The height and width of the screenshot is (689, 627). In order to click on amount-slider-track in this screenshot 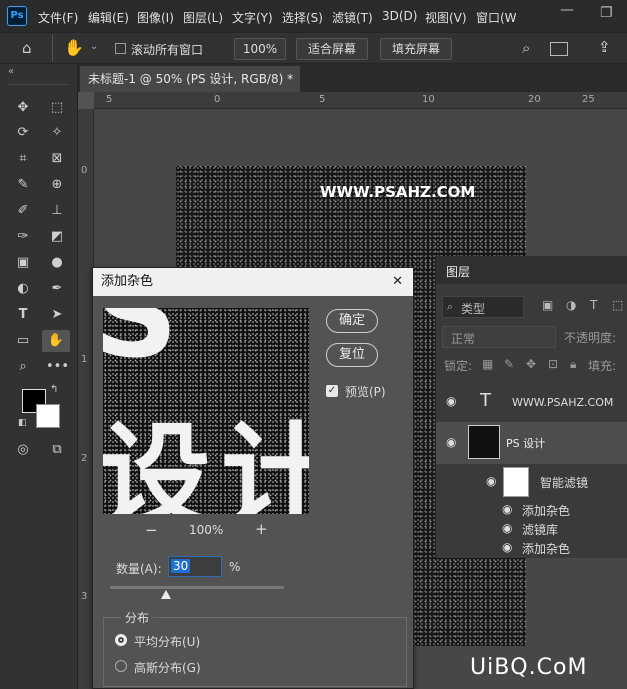, I will do `click(197, 587)`.